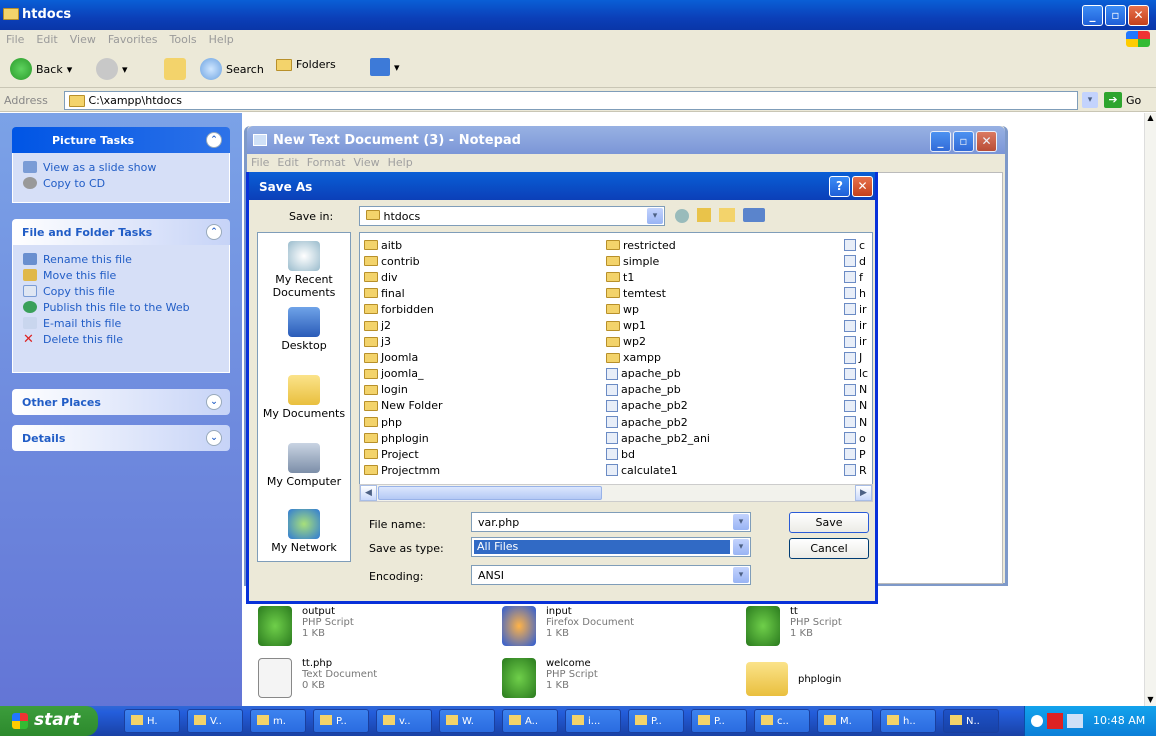  I want to click on help-button: ?, so click(839, 186).